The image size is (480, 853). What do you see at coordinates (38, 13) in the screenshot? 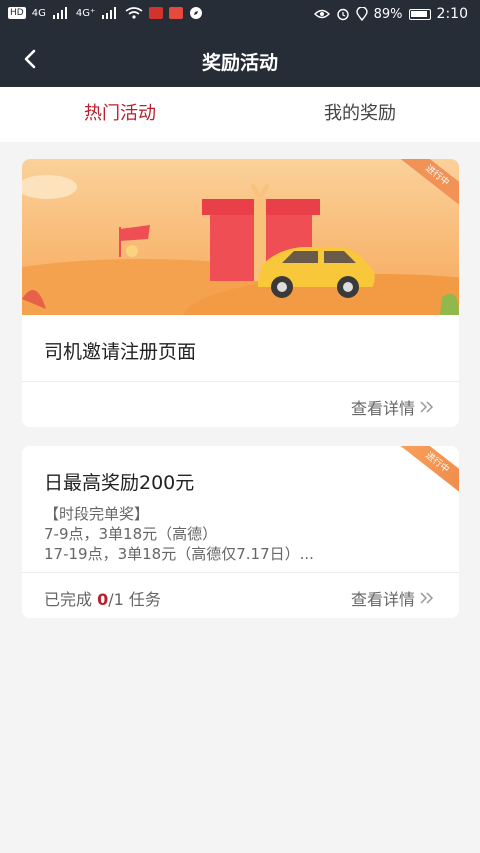
I see `network-4g-label: 4G` at bounding box center [38, 13].